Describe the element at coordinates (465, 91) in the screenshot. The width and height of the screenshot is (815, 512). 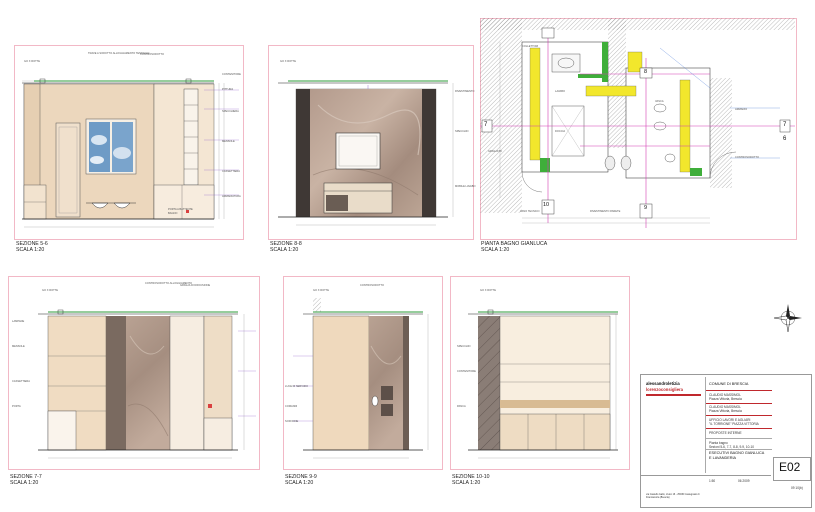
I see `sez88-annot-1: RIVESTIMENTO` at that location.